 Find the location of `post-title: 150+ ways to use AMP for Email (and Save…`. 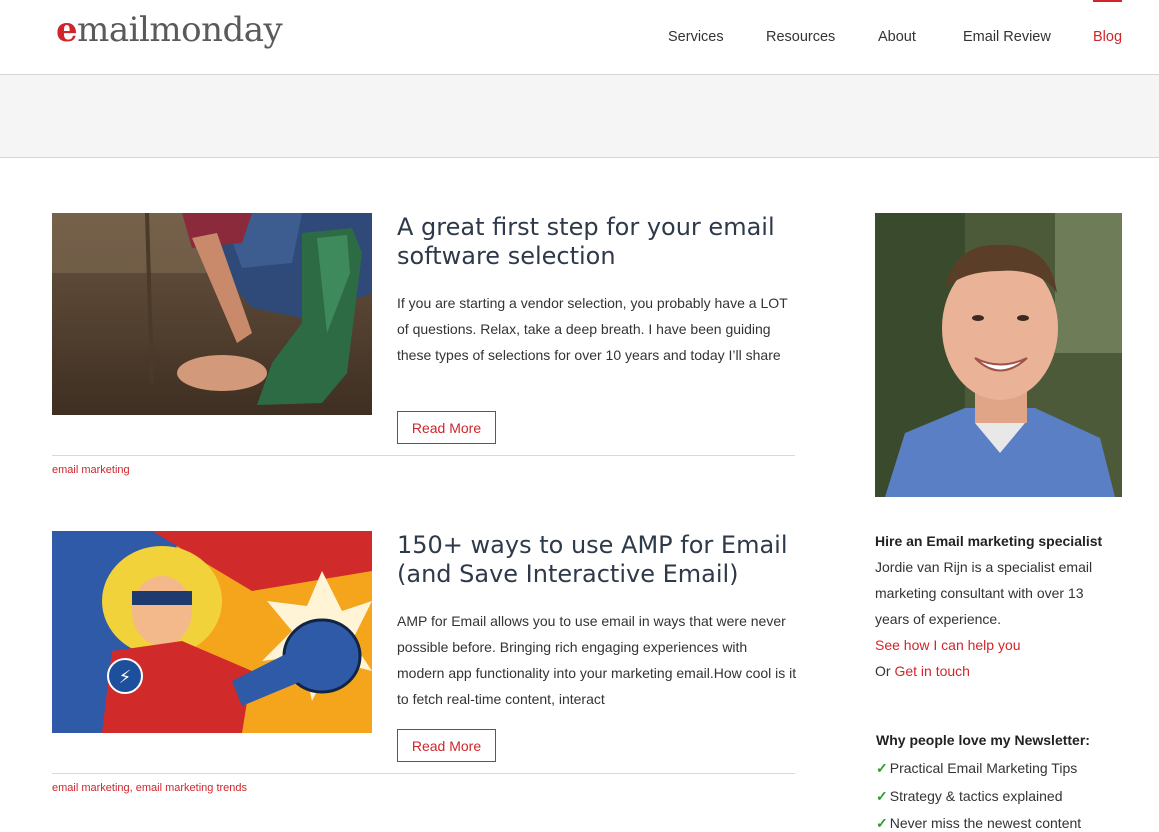

post-title: 150+ ways to use AMP for Email (and Save… is located at coordinates (597, 560).